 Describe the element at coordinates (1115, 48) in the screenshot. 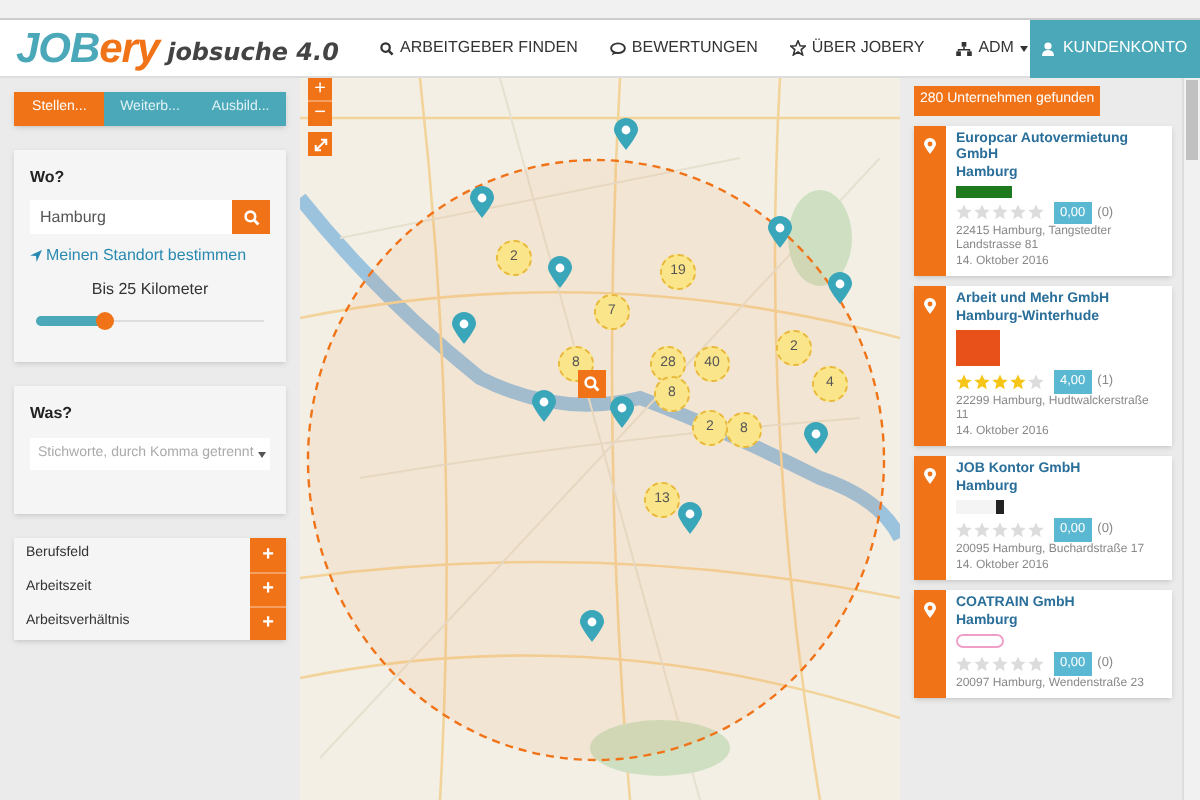

I see `account-button: KUNDENKONTO` at that location.